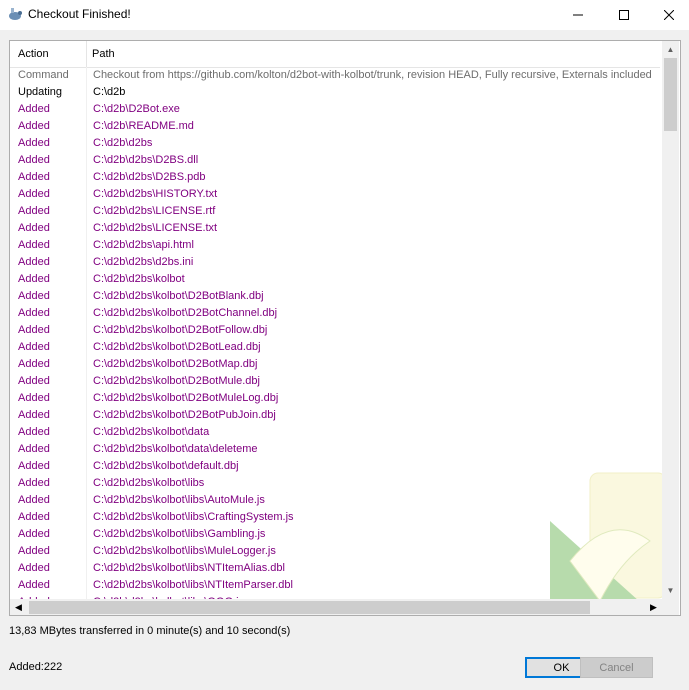 The width and height of the screenshot is (689, 690). Describe the element at coordinates (143, 245) in the screenshot. I see `row-path: C:\d2b\d2bs\api.html` at that location.